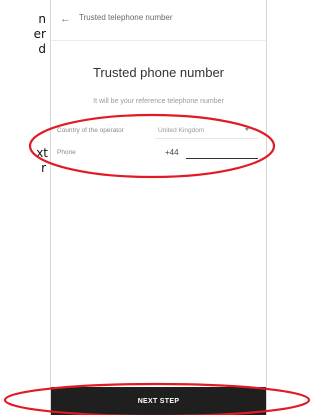  I want to click on next-step-button: NEXT STEP, so click(158, 401).